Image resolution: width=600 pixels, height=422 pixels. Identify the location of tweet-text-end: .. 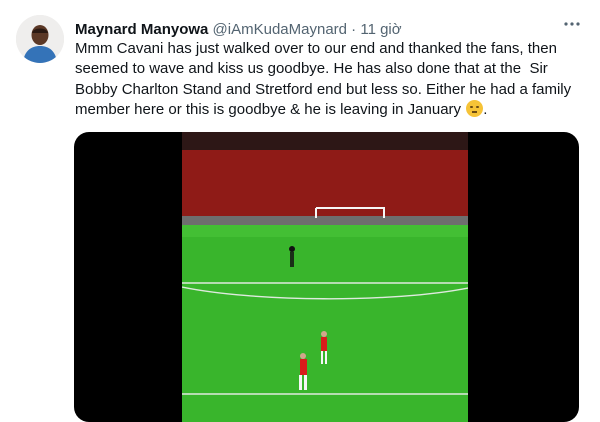
(485, 109).